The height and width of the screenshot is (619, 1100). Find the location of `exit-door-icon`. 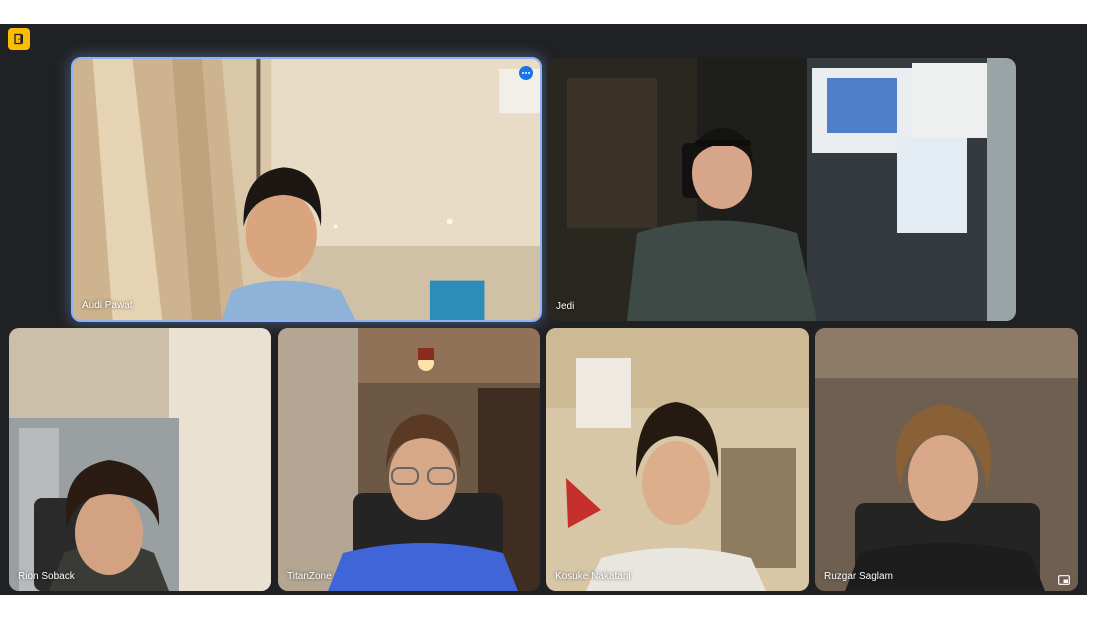

exit-door-icon is located at coordinates (19, 39).